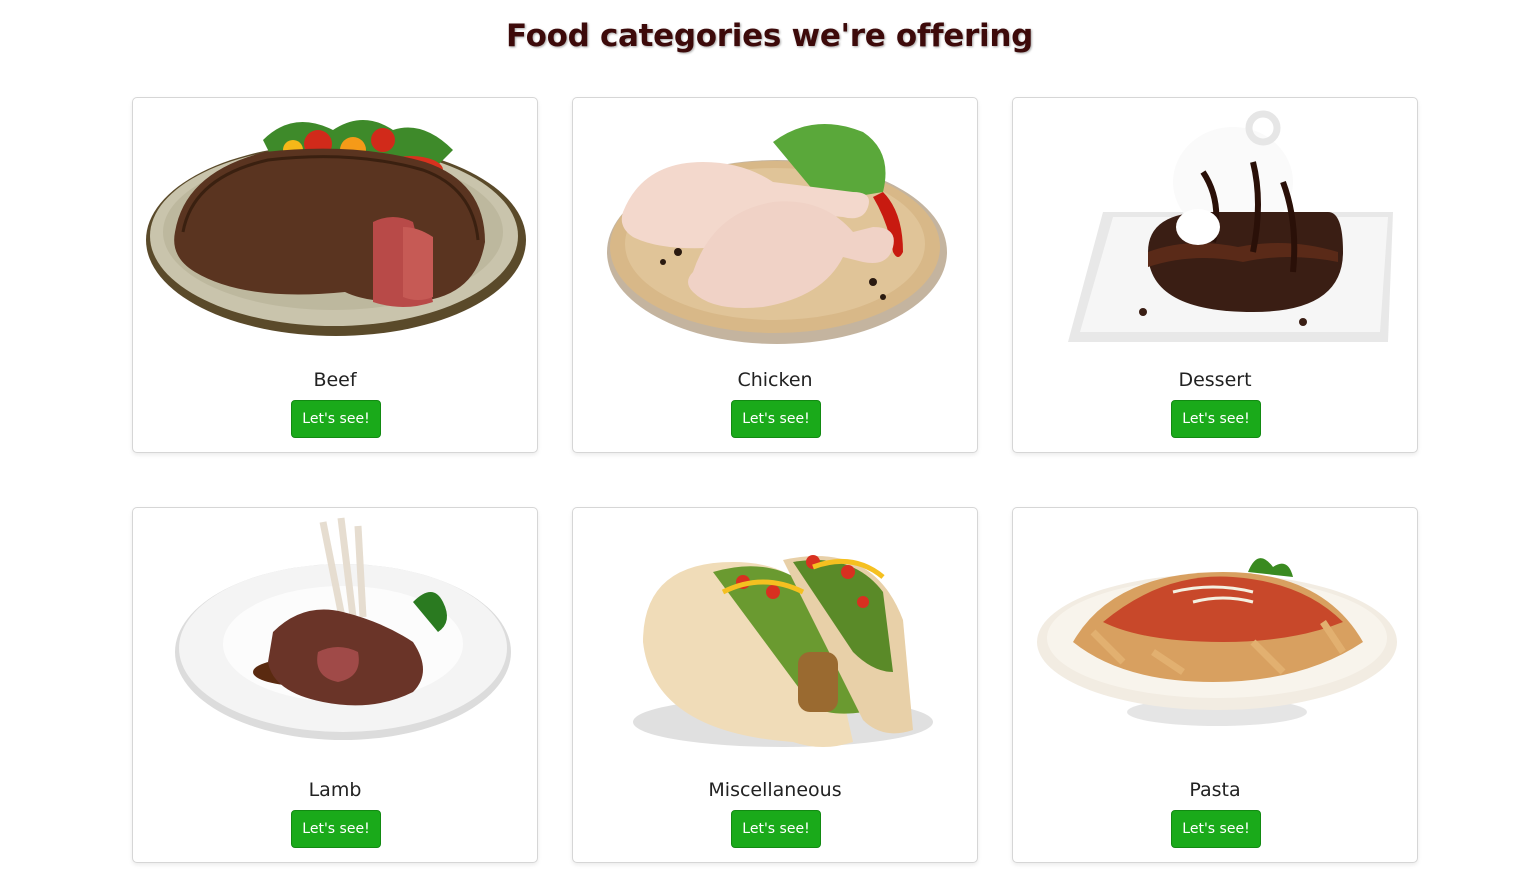 This screenshot has height=870, width=1539. What do you see at coordinates (335, 380) in the screenshot?
I see `category-name: Beef` at bounding box center [335, 380].